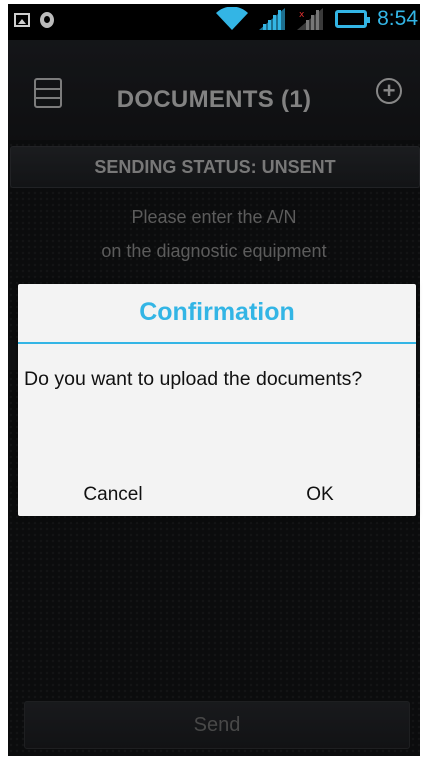 The image size is (426, 760). I want to click on dialog-divider, so click(217, 343).